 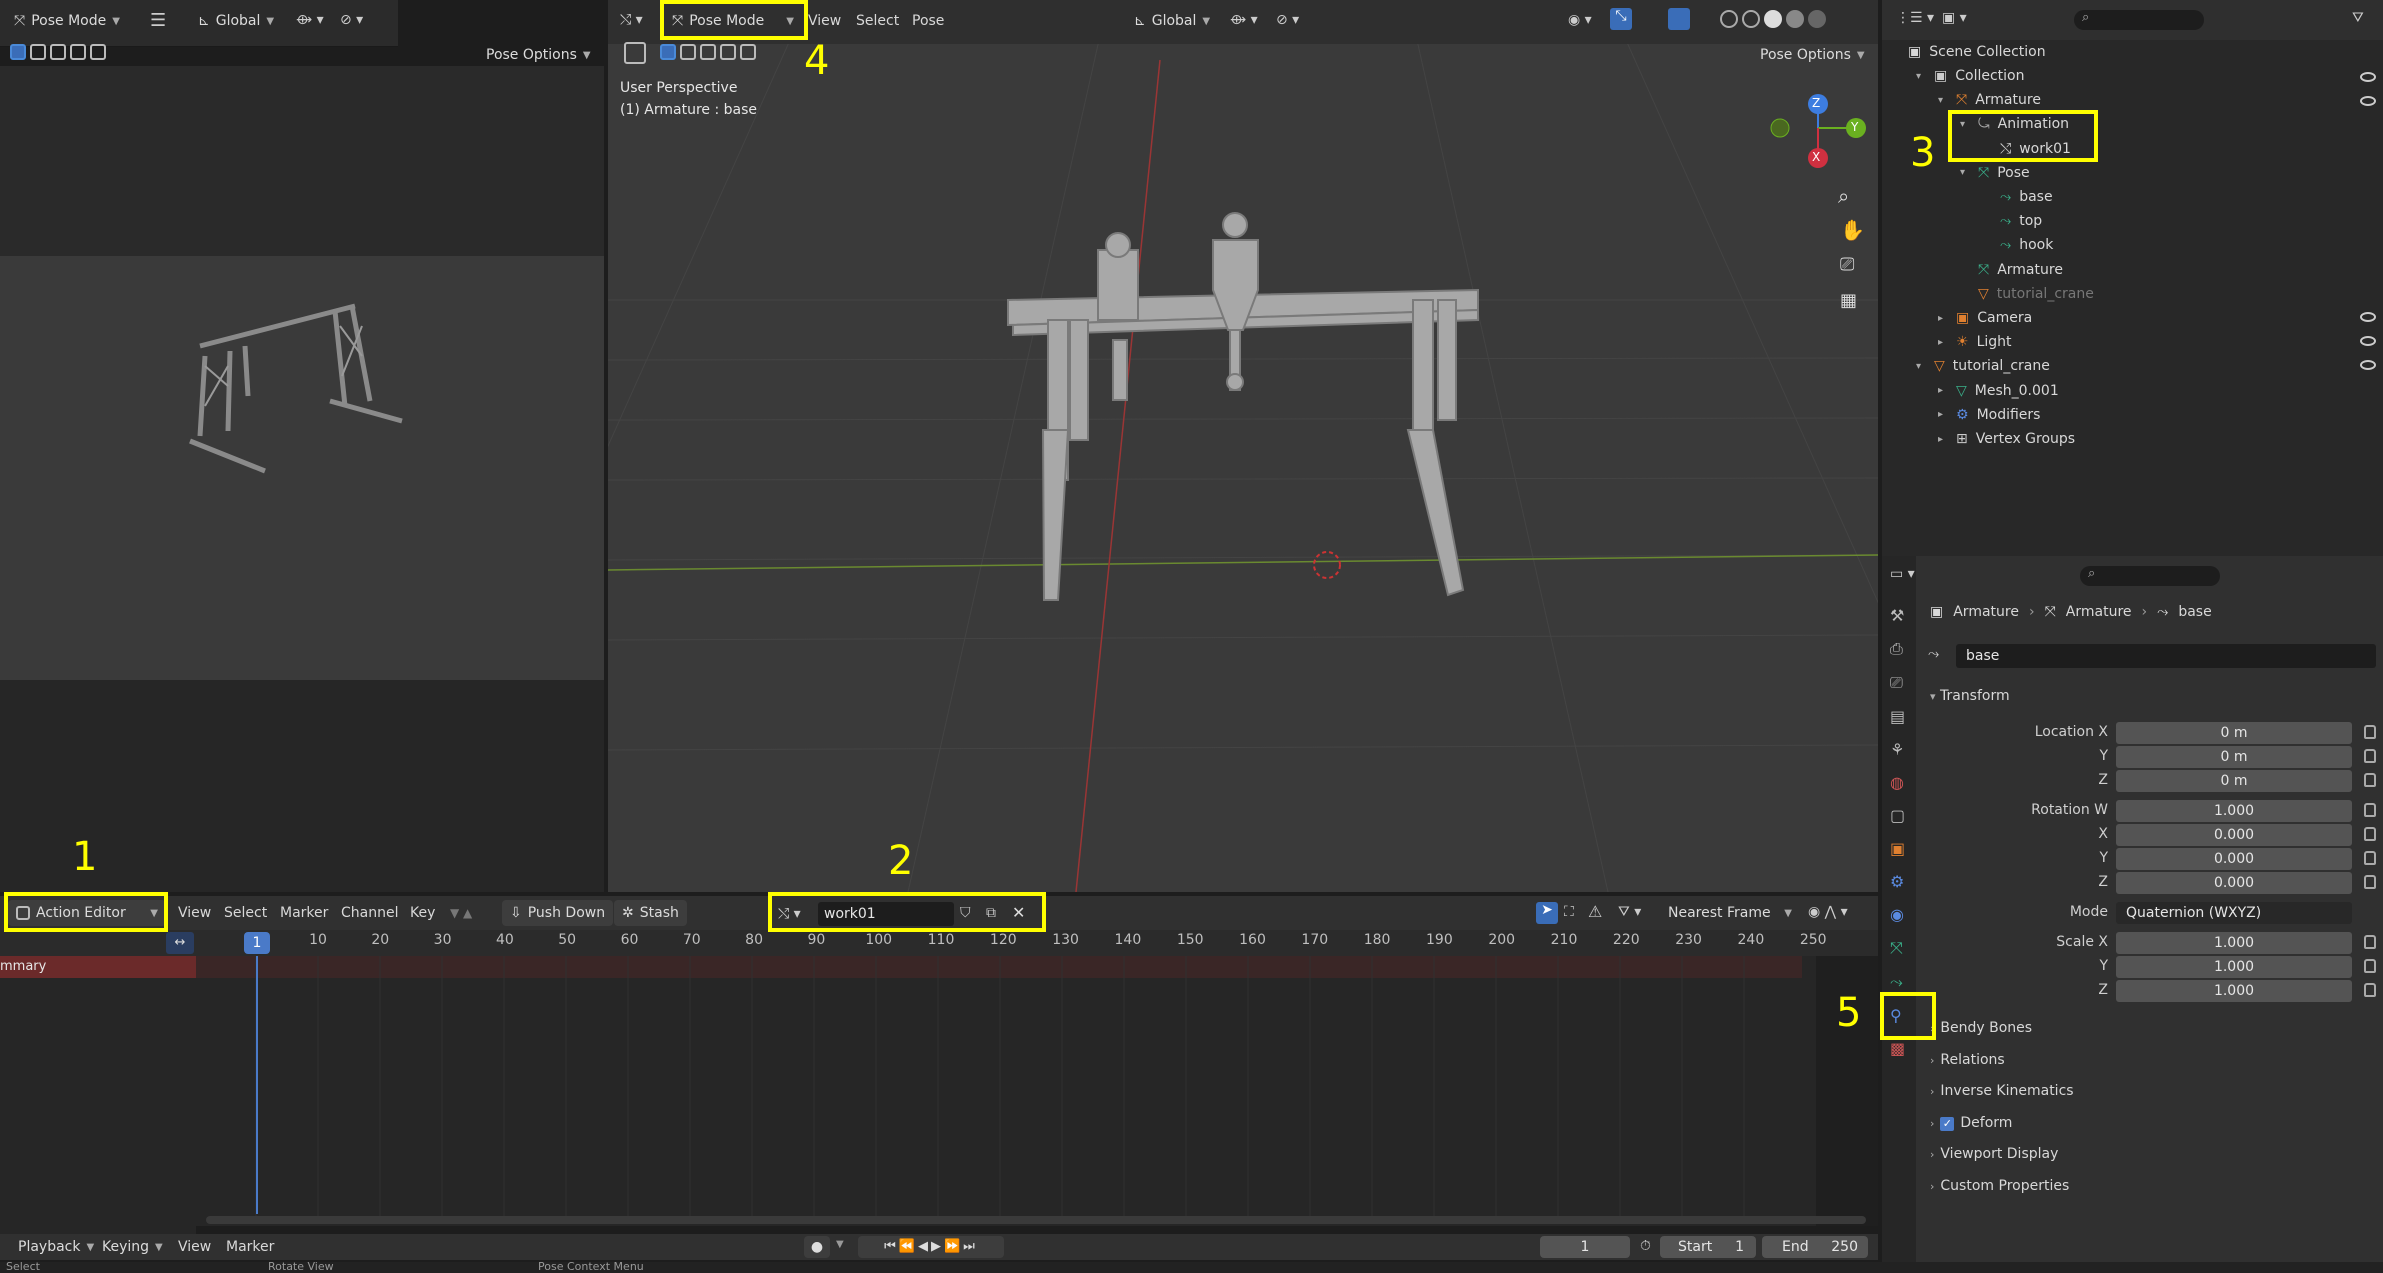 I want to click on select-subtract-icon, so click(x=708, y=52).